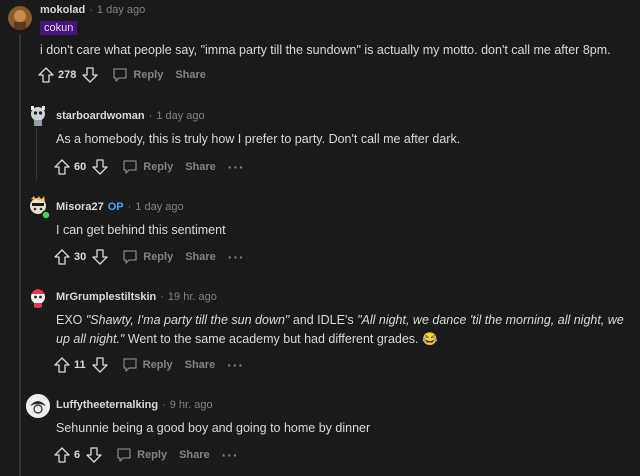 This screenshot has width=640, height=476. I want to click on comment-meta: Luffytheeternalking · 9 hr. ago, so click(134, 405).